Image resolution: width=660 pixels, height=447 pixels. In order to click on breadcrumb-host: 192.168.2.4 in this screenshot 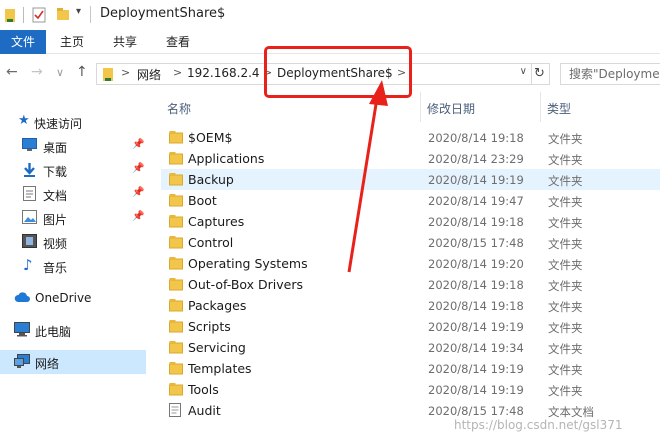, I will do `click(223, 73)`.